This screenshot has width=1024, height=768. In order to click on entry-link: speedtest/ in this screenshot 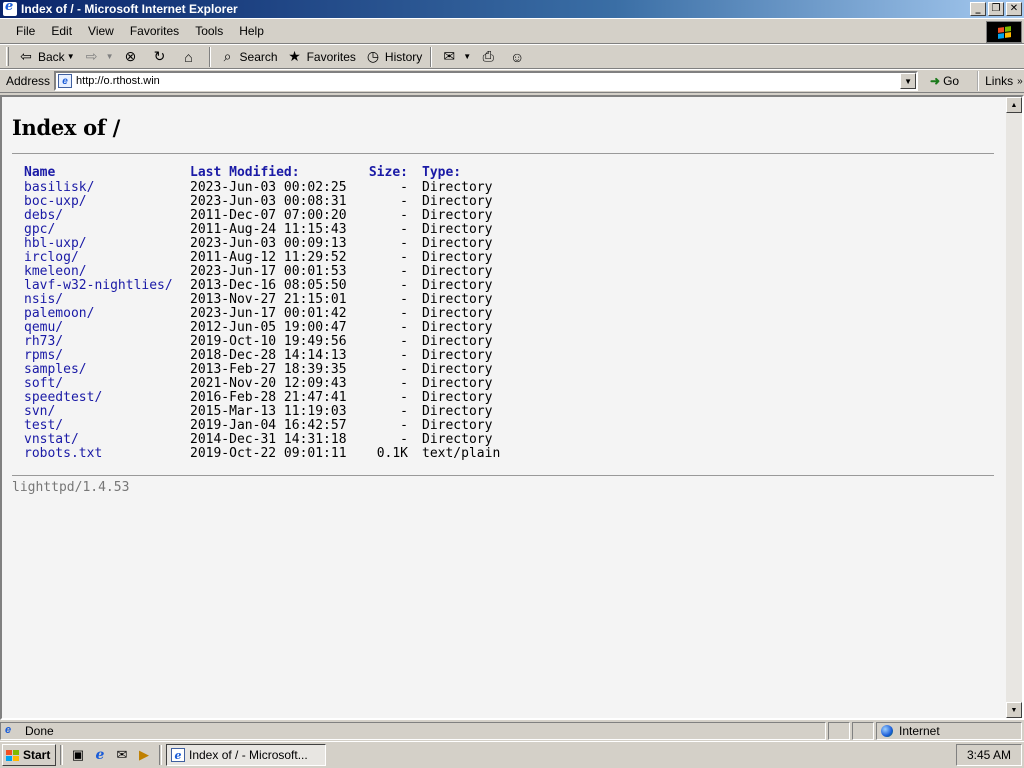, I will do `click(63, 397)`.